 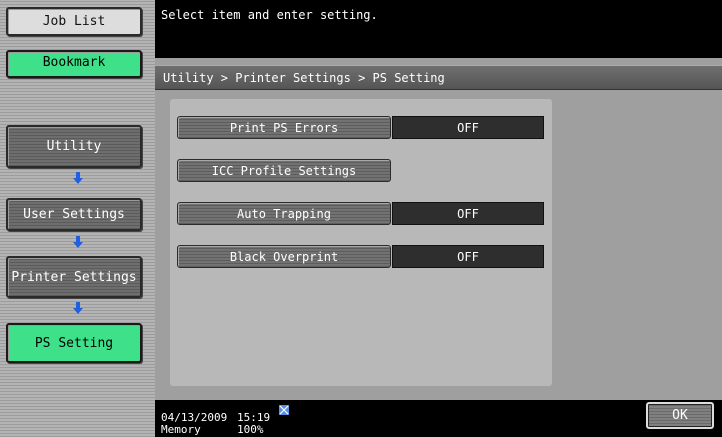 I want to click on black-overprint-value: OFF, so click(x=468, y=256).